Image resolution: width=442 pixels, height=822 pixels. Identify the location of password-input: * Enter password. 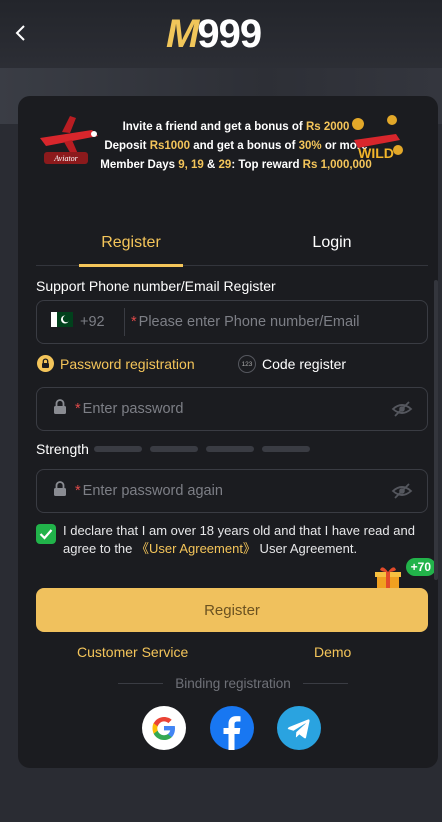
(129, 409).